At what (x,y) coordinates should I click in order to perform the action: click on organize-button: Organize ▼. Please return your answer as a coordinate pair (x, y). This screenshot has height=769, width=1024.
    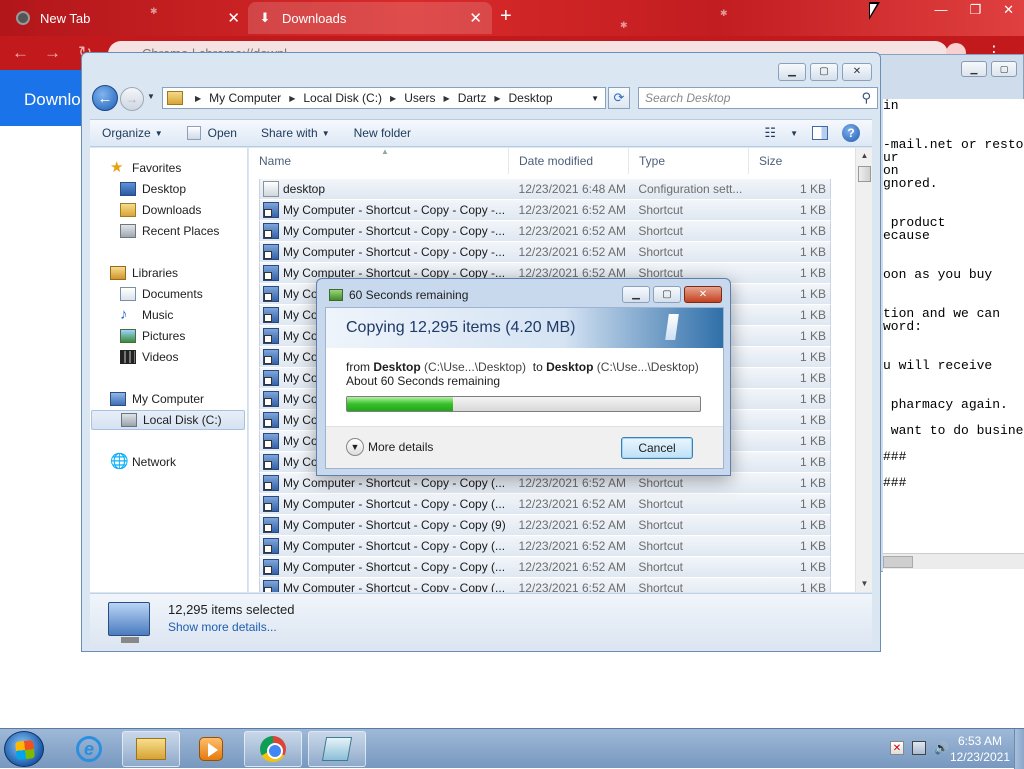
    Looking at the image, I should click on (132, 133).